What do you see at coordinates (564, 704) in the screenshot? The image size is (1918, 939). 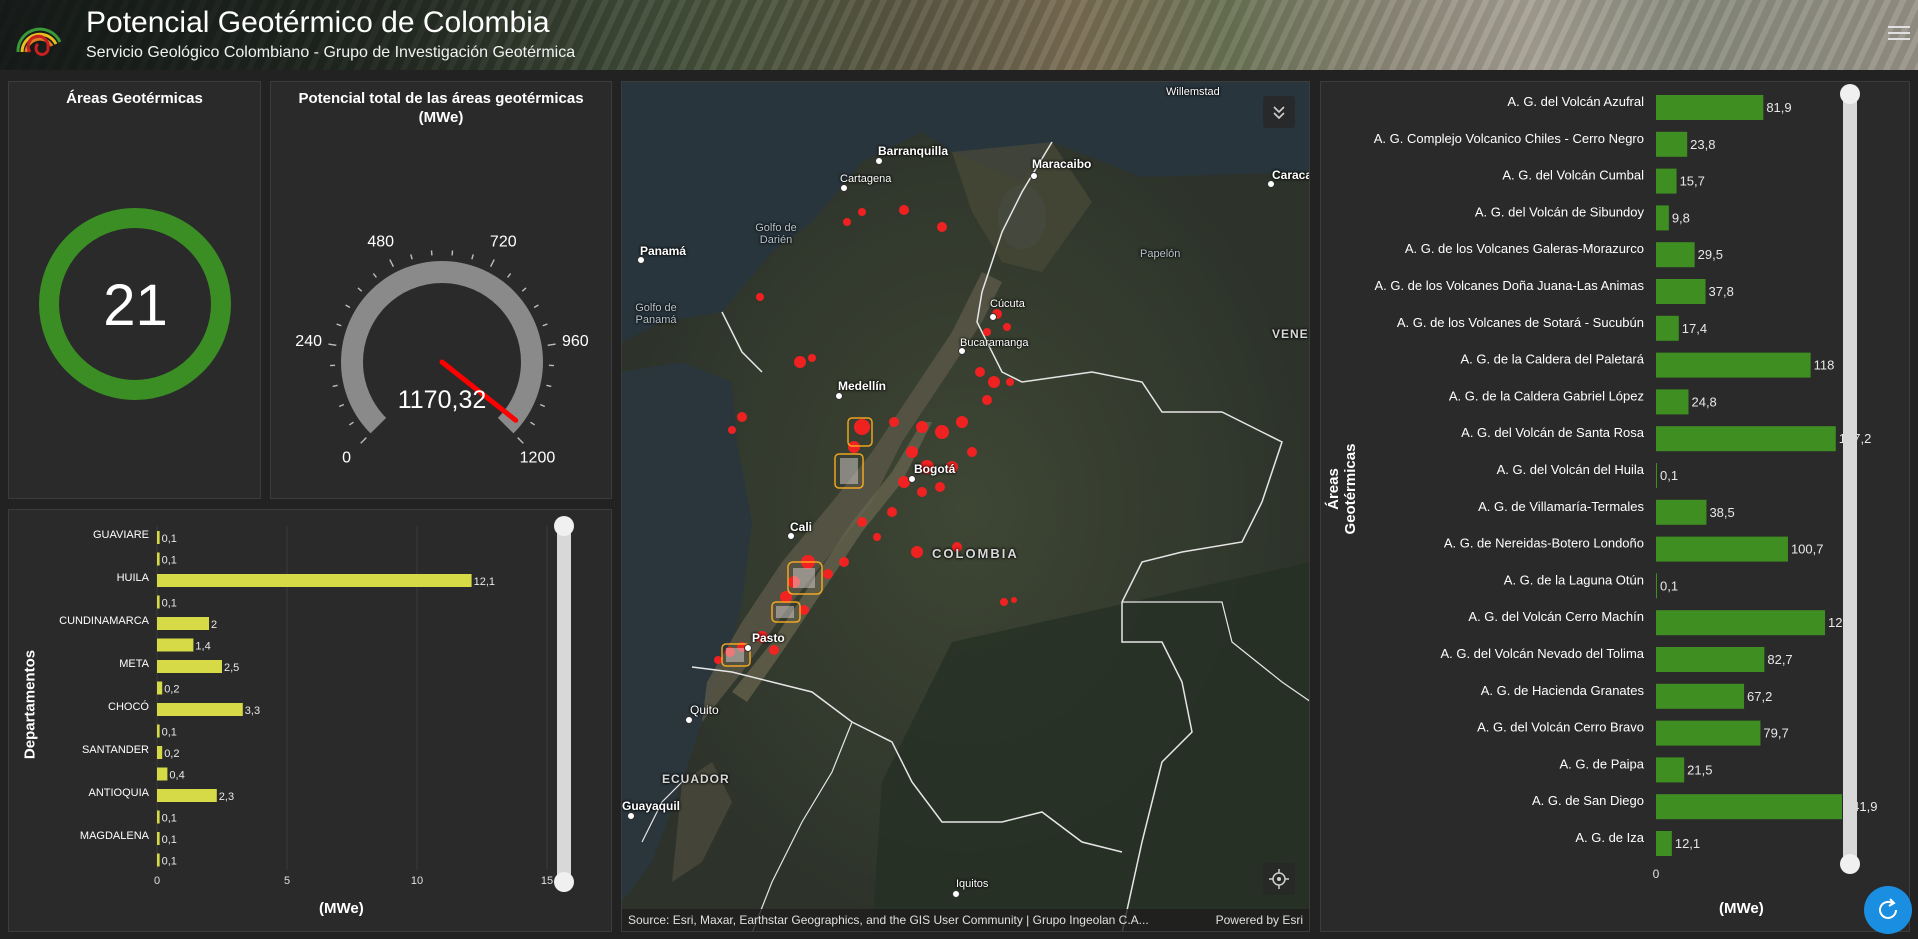 I see `departments-scrollbar` at bounding box center [564, 704].